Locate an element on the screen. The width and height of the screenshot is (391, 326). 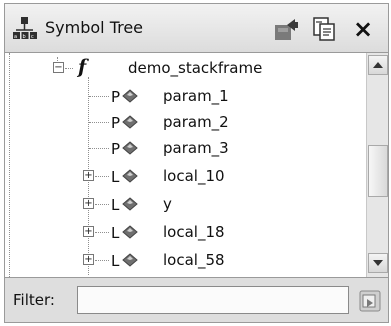
window-title: Symbol Tree is located at coordinates (94, 27).